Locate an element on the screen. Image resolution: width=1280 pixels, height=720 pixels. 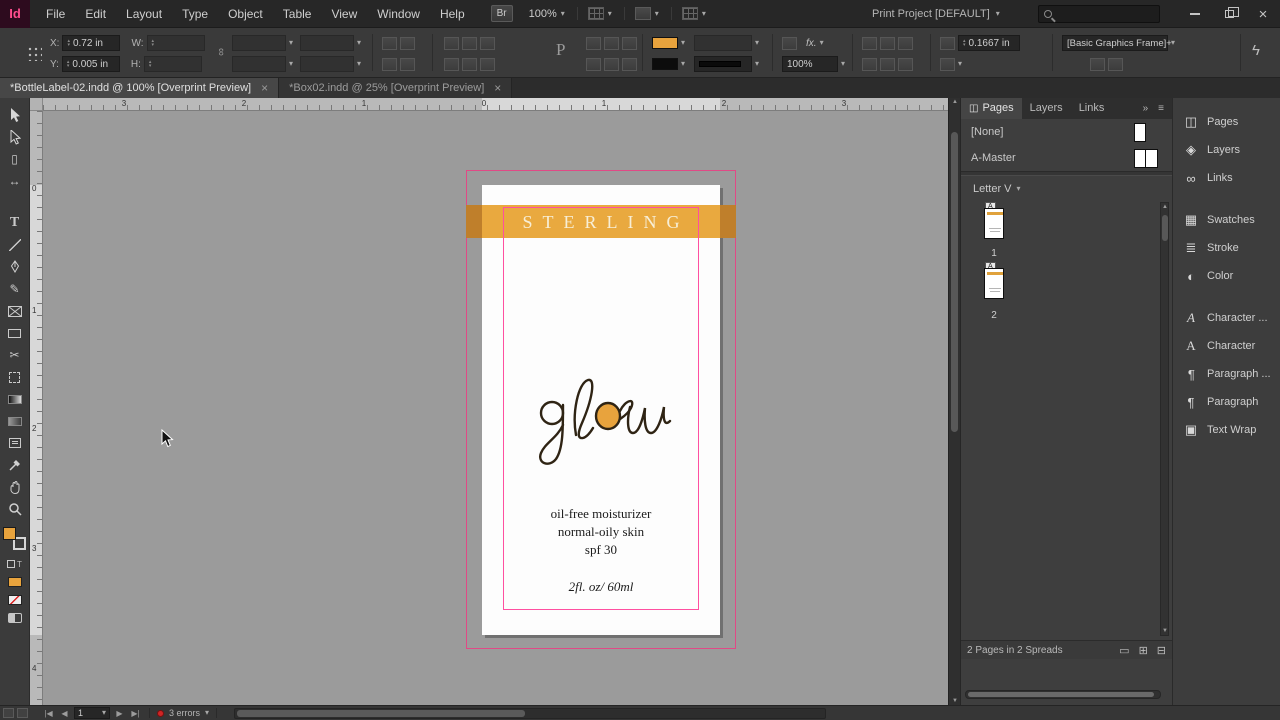
quick-apply-icon is located at coordinates (1256, 50).